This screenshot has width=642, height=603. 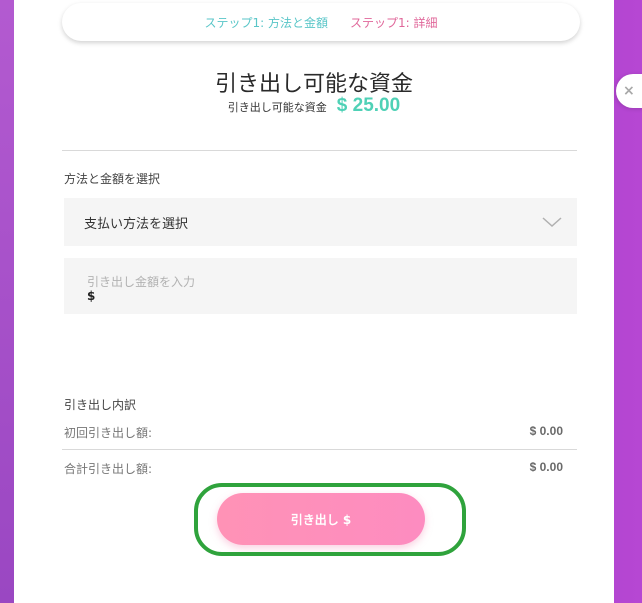 What do you see at coordinates (321, 519) in the screenshot?
I see `withdraw-button: 引き出し $` at bounding box center [321, 519].